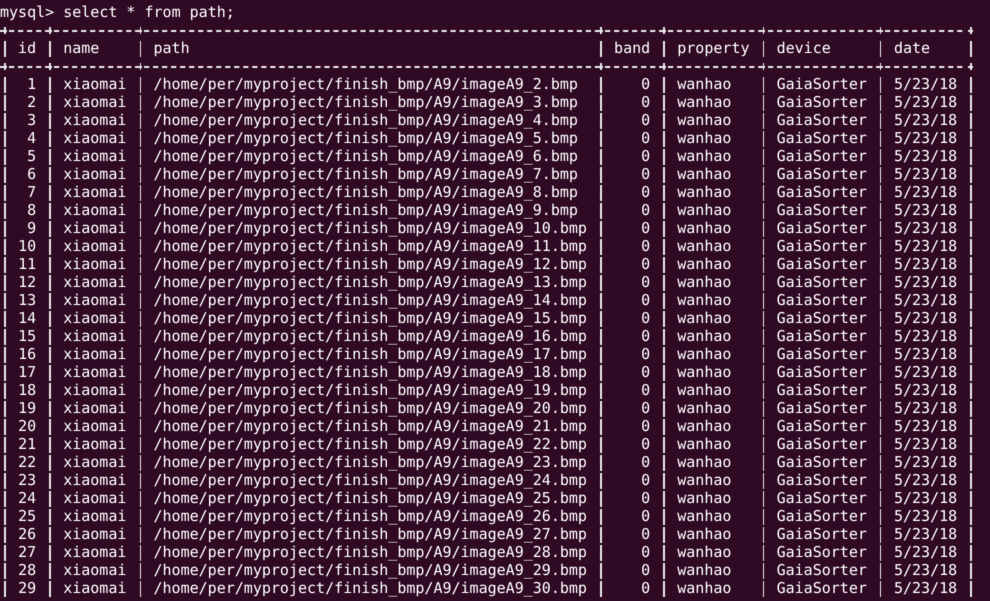 The height and width of the screenshot is (601, 990). Describe the element at coordinates (370, 462) in the screenshot. I see `table-cell: /home/per/myproject/finish_bmp/A9/imageA9_23.bmp` at that location.